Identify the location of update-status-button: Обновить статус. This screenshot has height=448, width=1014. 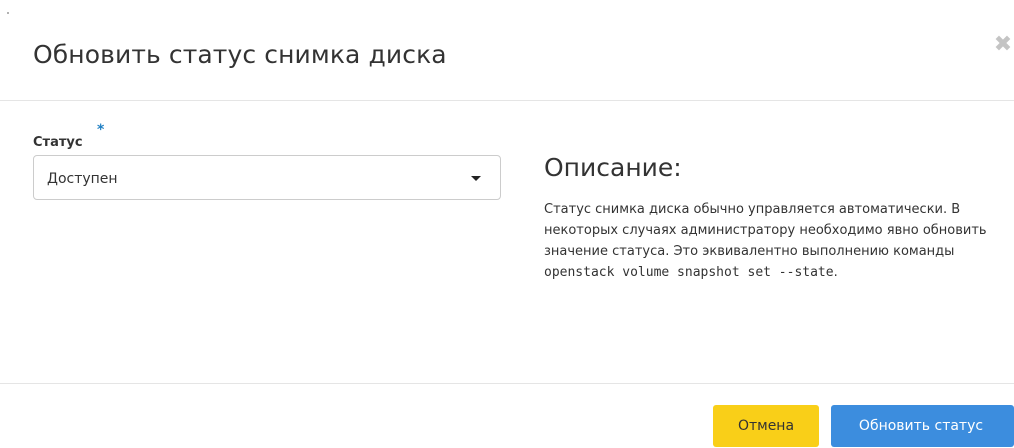
(922, 426).